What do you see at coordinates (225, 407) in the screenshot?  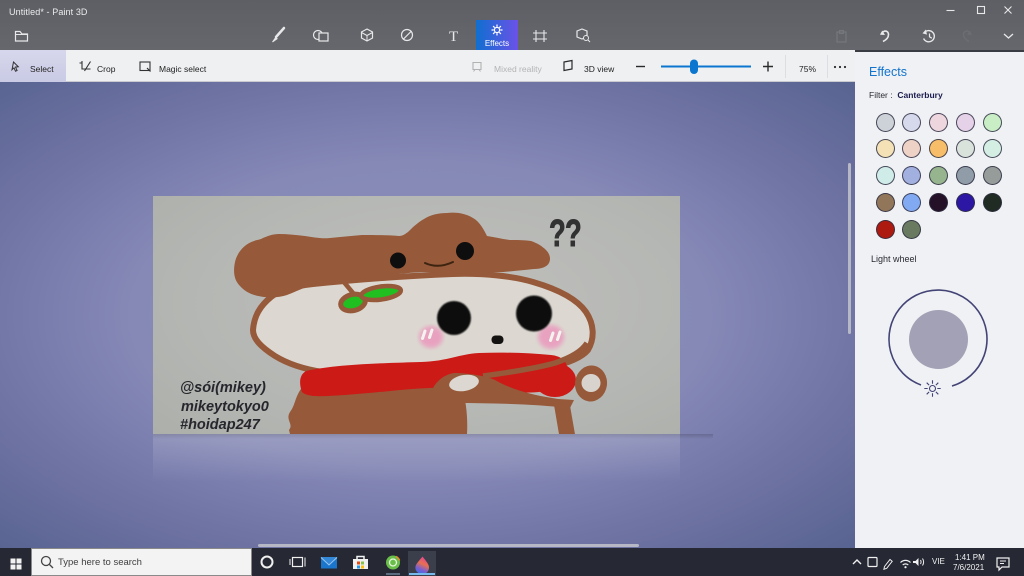 I see `svg-text: mikeytokyo0` at bounding box center [225, 407].